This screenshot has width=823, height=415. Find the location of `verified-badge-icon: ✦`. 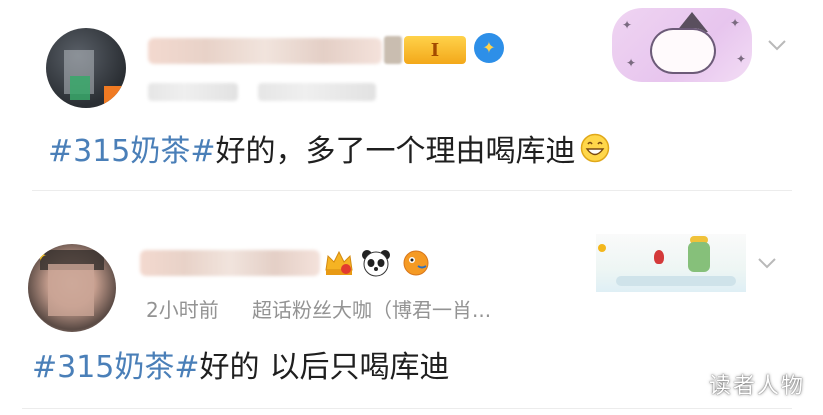

verified-badge-icon: ✦ is located at coordinates (489, 48).